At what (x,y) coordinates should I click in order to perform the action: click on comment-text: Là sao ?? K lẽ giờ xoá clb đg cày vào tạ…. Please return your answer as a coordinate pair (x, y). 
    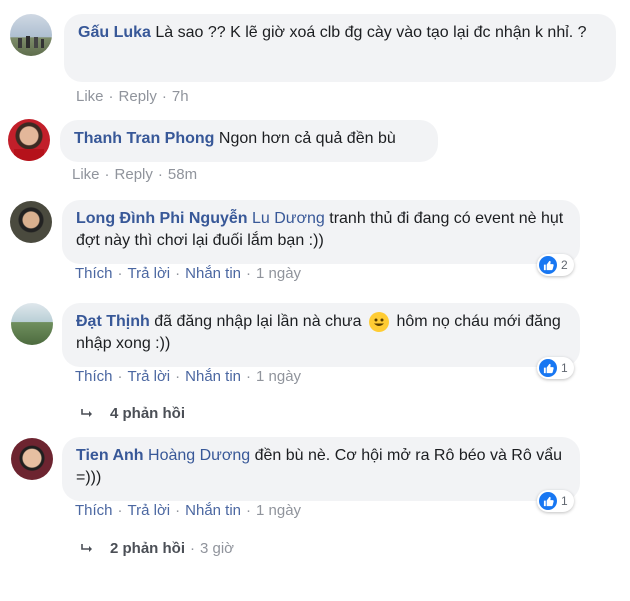
    Looking at the image, I should click on (371, 32).